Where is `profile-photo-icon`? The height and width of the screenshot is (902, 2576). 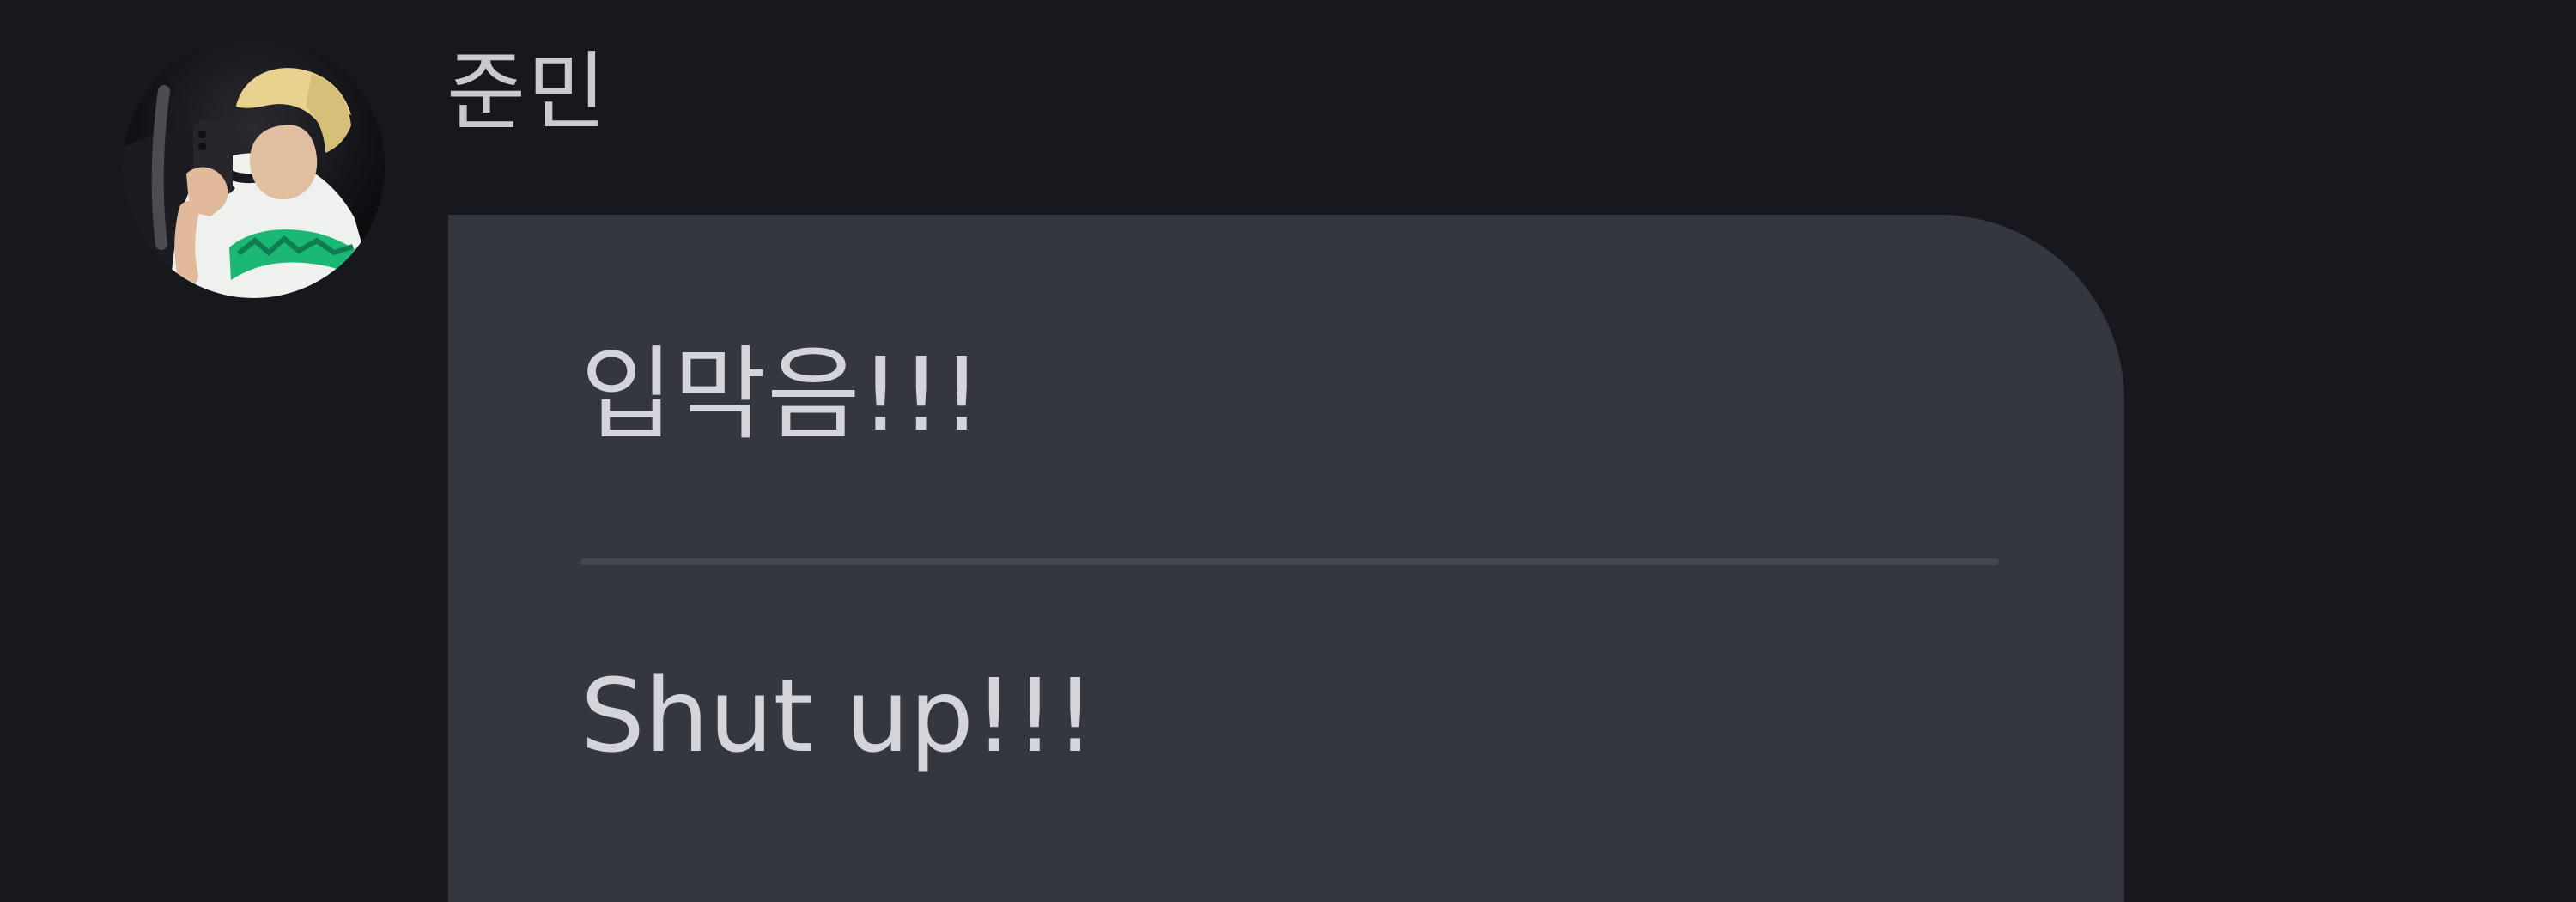
profile-photo-icon is located at coordinates (254, 167).